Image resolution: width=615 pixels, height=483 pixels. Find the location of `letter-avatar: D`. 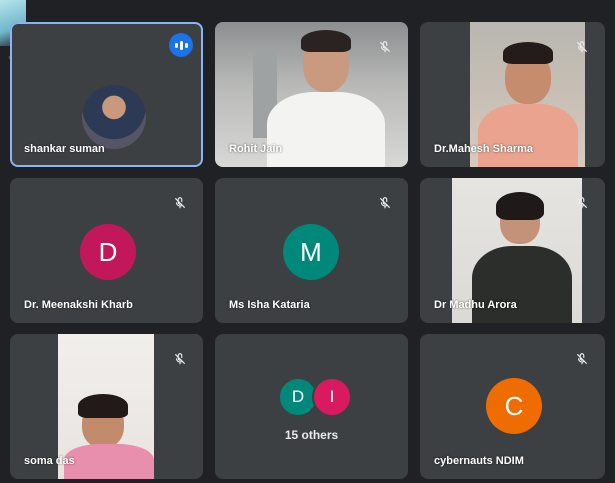

letter-avatar: D is located at coordinates (108, 252).